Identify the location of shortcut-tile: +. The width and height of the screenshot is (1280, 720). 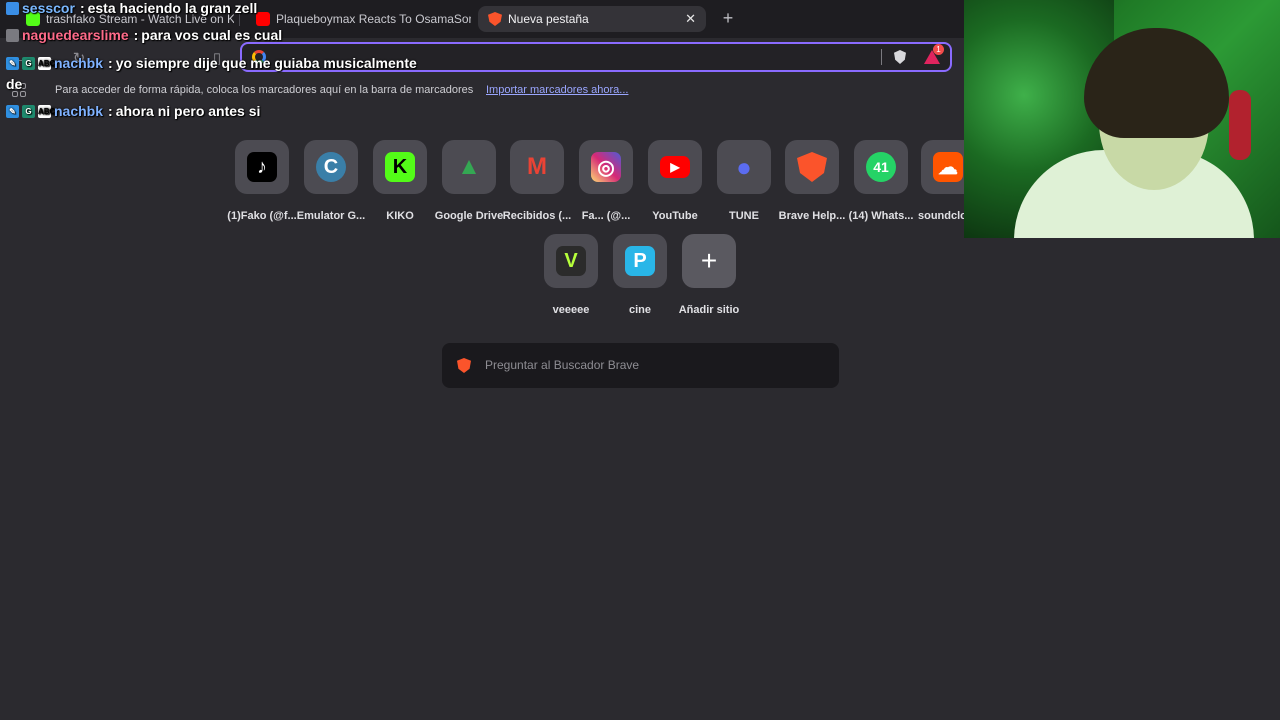
(709, 261).